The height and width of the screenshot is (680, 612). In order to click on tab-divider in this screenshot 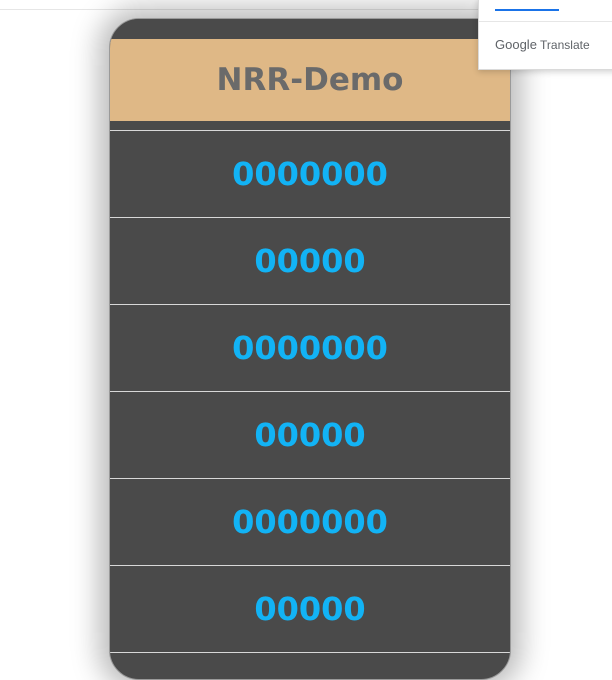, I will do `click(545, 21)`.